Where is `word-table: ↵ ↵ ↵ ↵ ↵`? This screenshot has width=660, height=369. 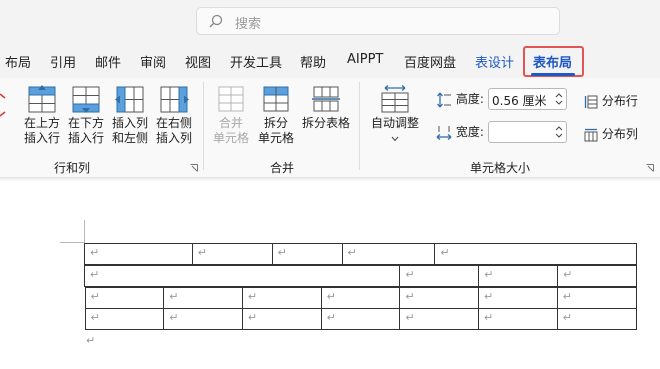
word-table: ↵ ↵ ↵ ↵ ↵ is located at coordinates (360, 254).